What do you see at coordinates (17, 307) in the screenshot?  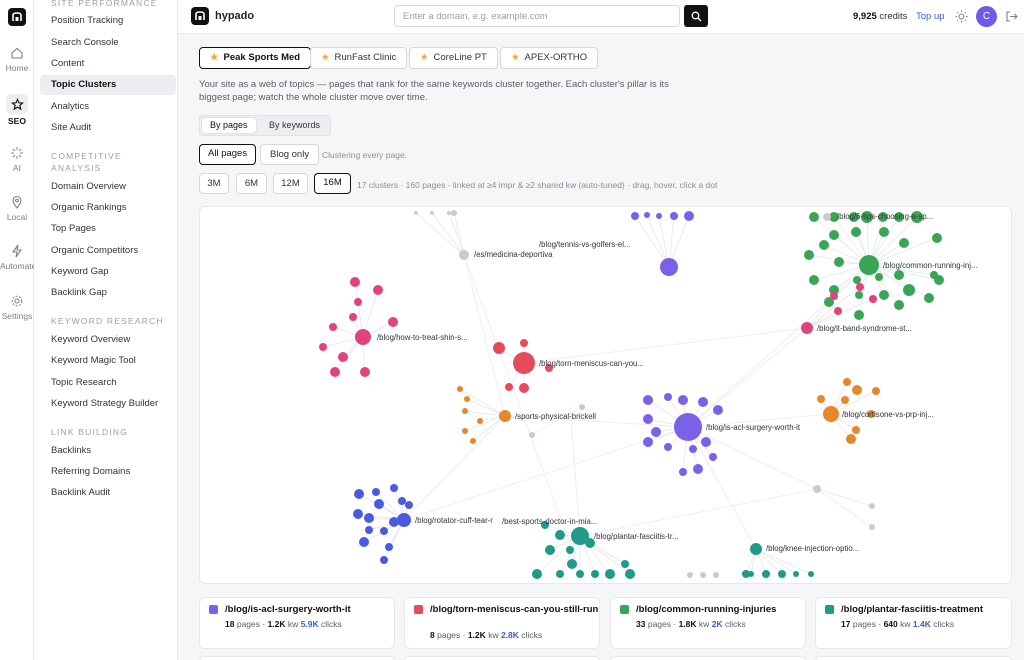 I see `rail-item-settings: Settings` at bounding box center [17, 307].